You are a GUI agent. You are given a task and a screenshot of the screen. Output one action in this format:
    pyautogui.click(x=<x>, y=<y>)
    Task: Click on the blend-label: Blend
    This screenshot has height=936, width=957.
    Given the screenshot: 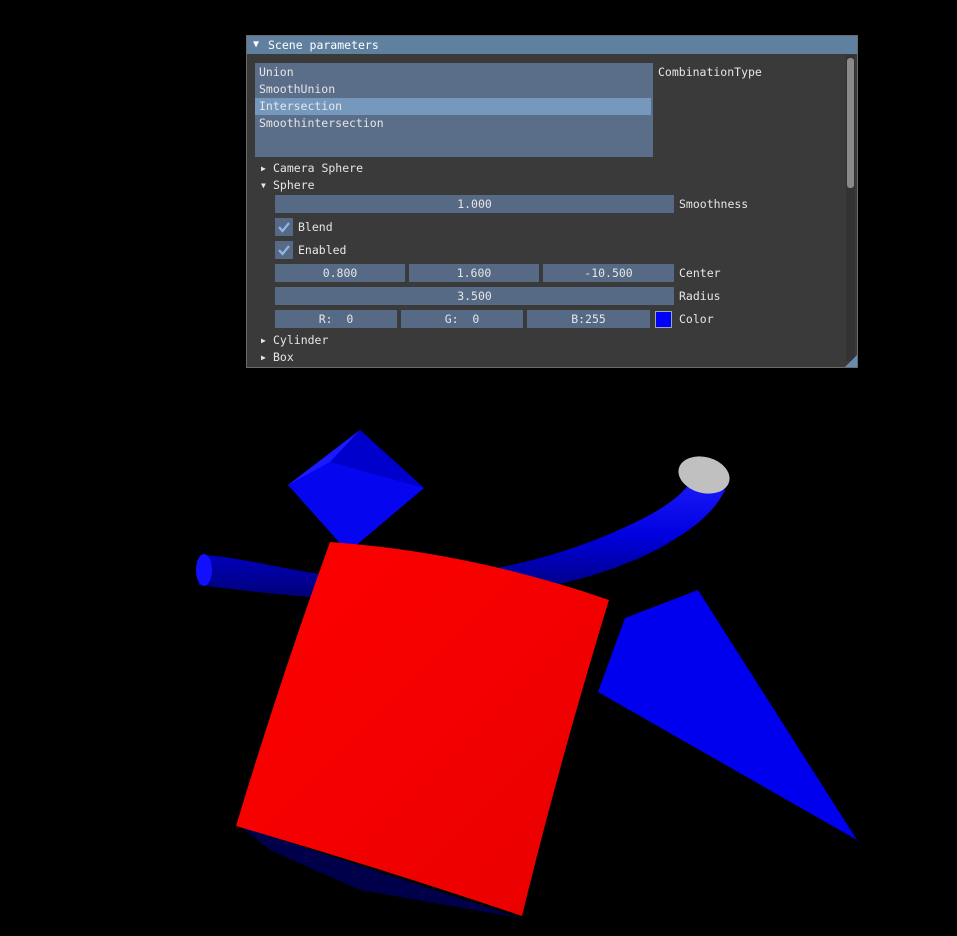 What is the action you would take?
    pyautogui.click(x=315, y=227)
    